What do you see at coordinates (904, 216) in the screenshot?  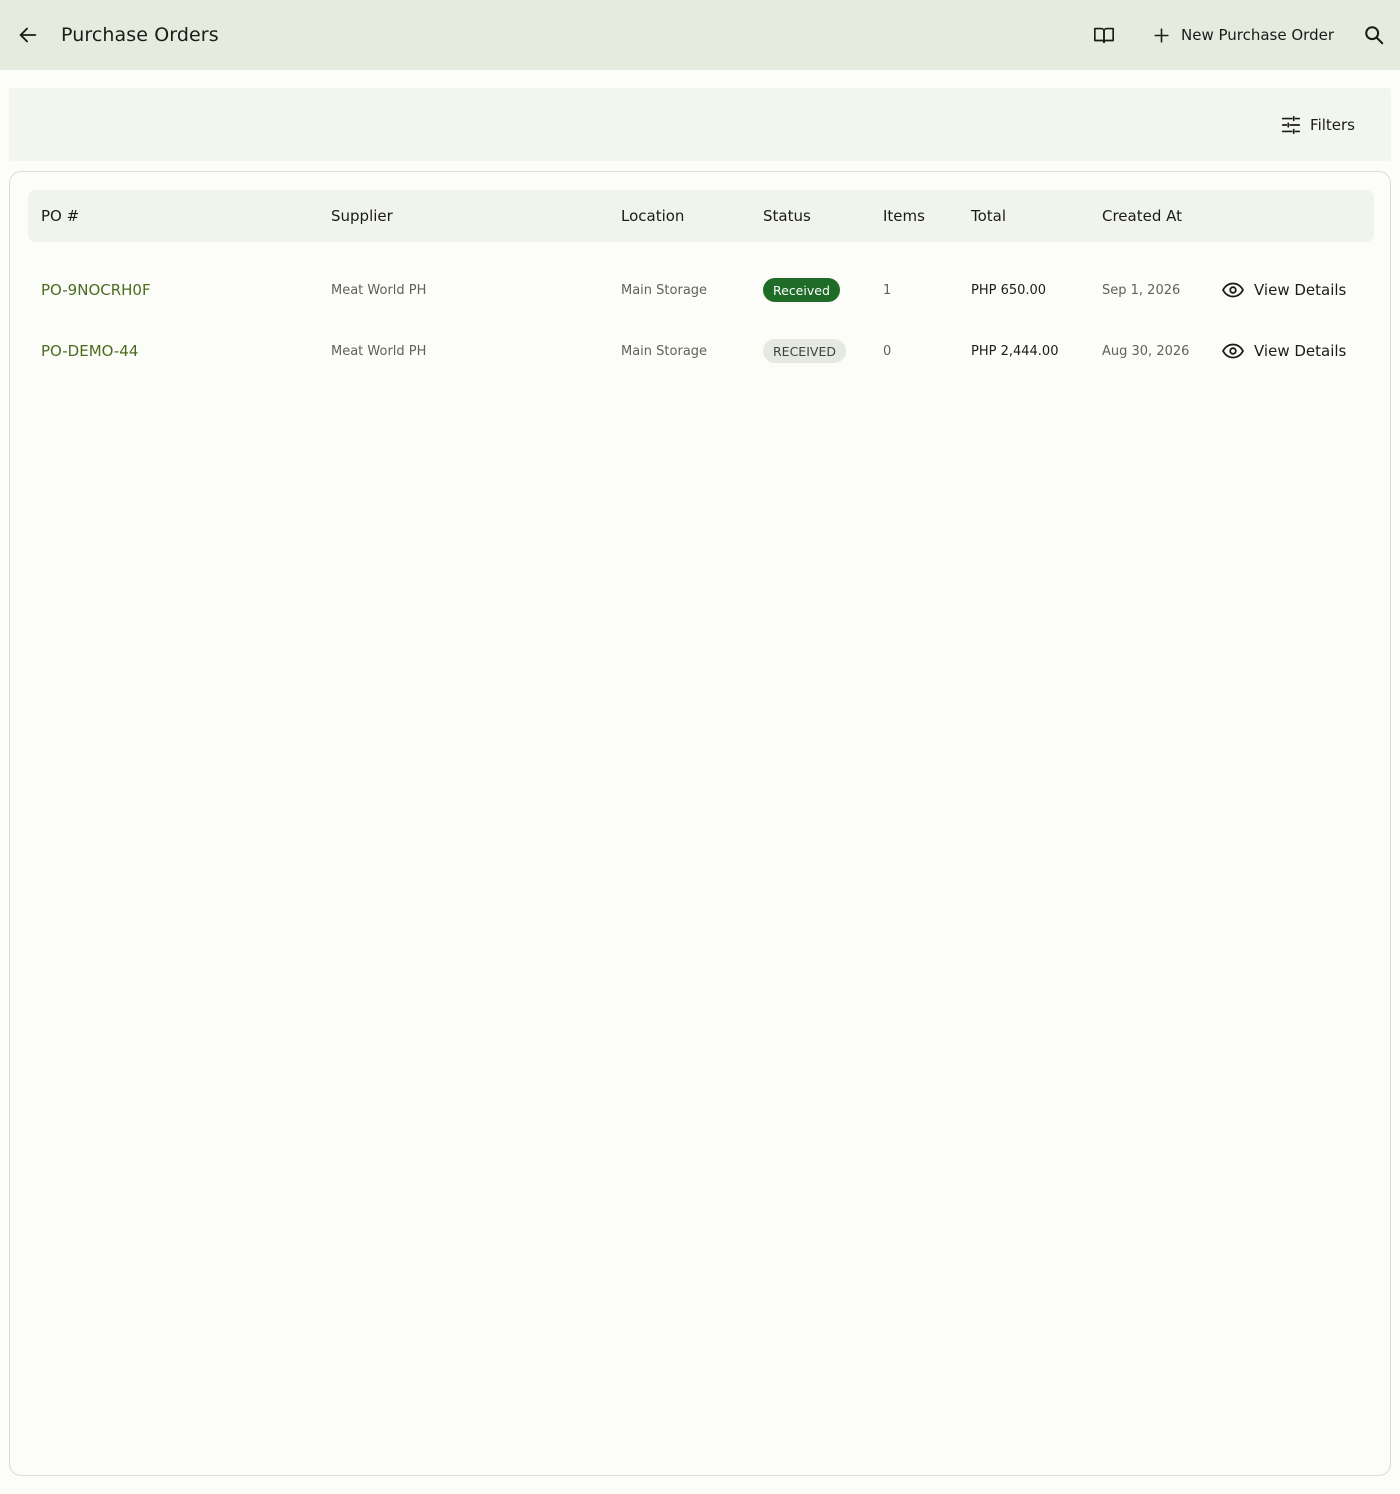 I see `column-header-items: Items` at bounding box center [904, 216].